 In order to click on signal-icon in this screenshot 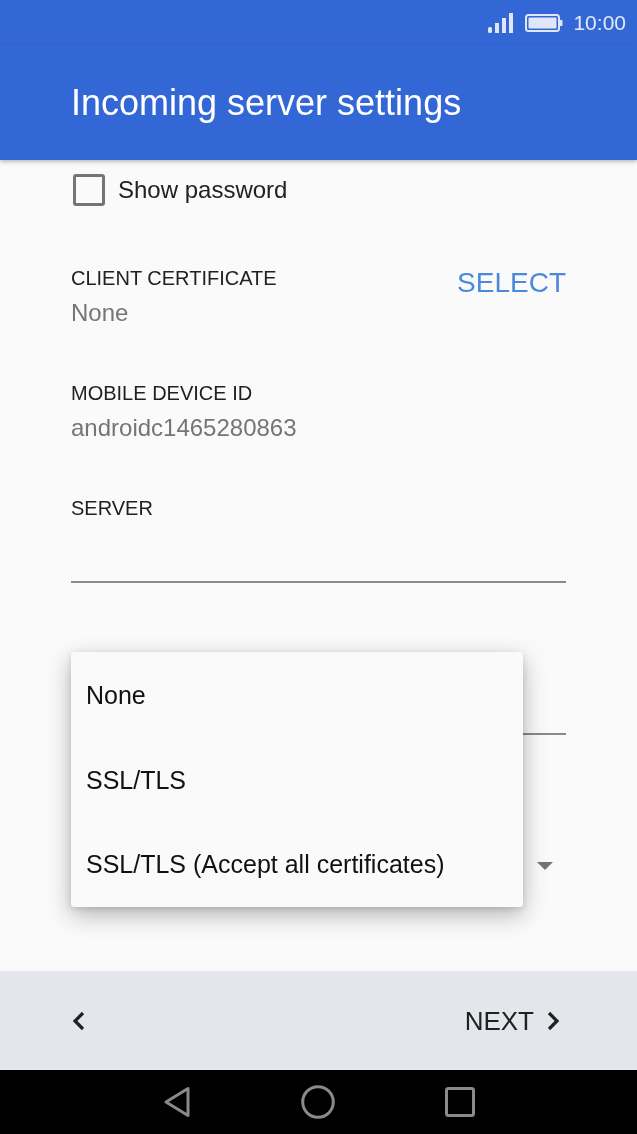, I will do `click(502, 22)`.